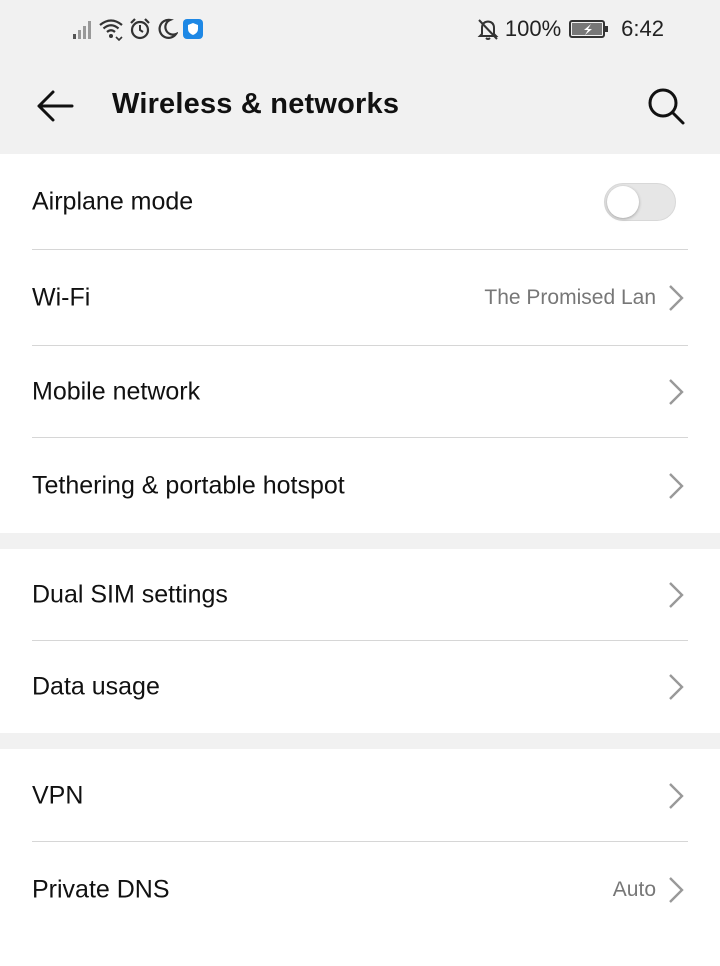 The width and height of the screenshot is (720, 966). What do you see at coordinates (360, 29) in the screenshot?
I see `status-bar: 100% 6:42` at bounding box center [360, 29].